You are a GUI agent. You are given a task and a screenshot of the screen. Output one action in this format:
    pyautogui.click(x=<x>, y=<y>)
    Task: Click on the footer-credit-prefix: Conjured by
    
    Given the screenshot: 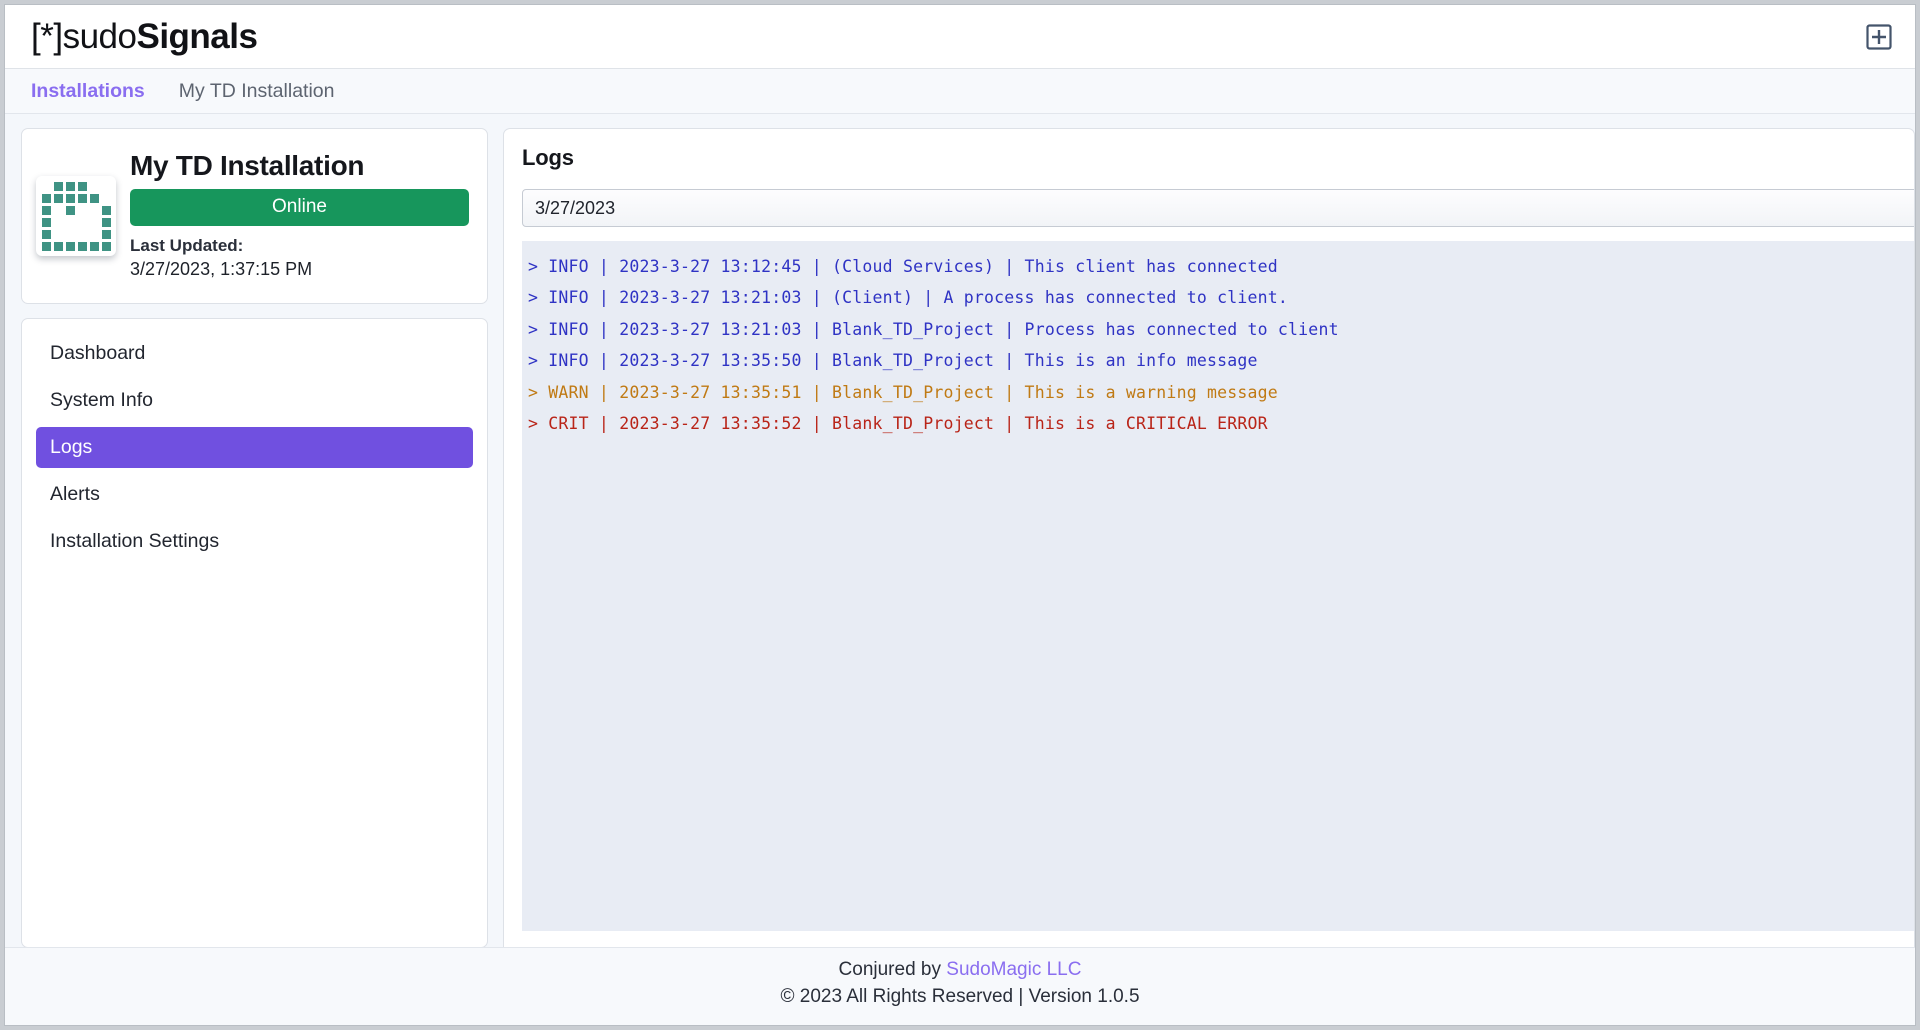 What is the action you would take?
    pyautogui.click(x=892, y=969)
    